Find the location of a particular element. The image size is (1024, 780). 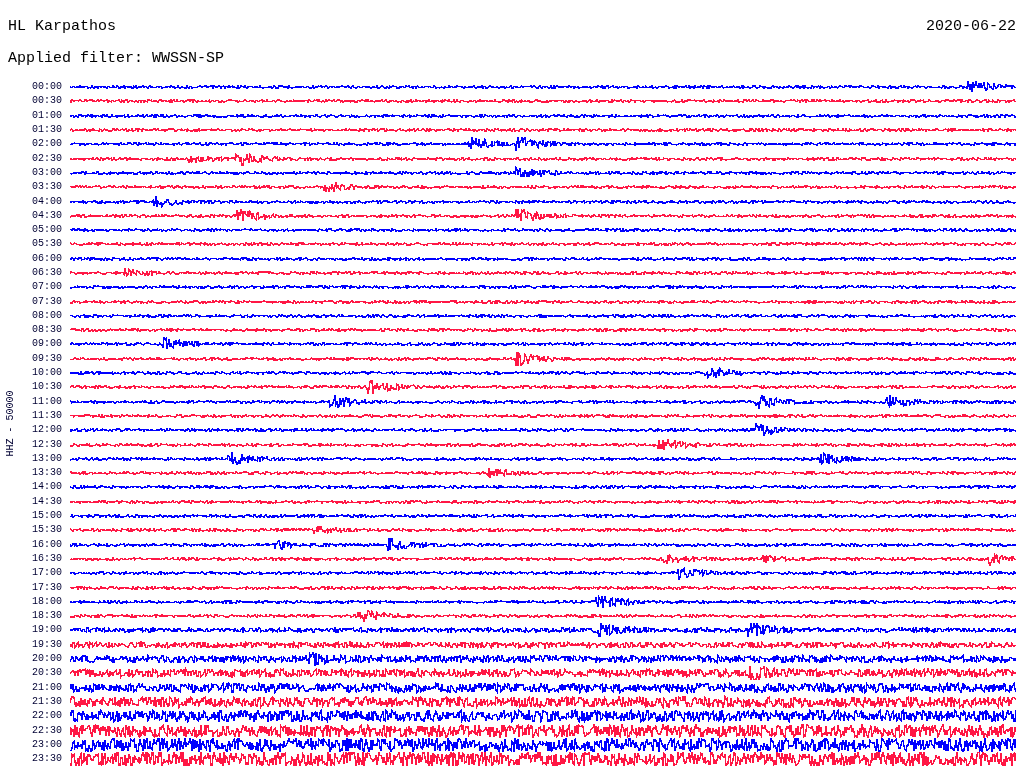

time-label: 06:00 is located at coordinates (47, 258).